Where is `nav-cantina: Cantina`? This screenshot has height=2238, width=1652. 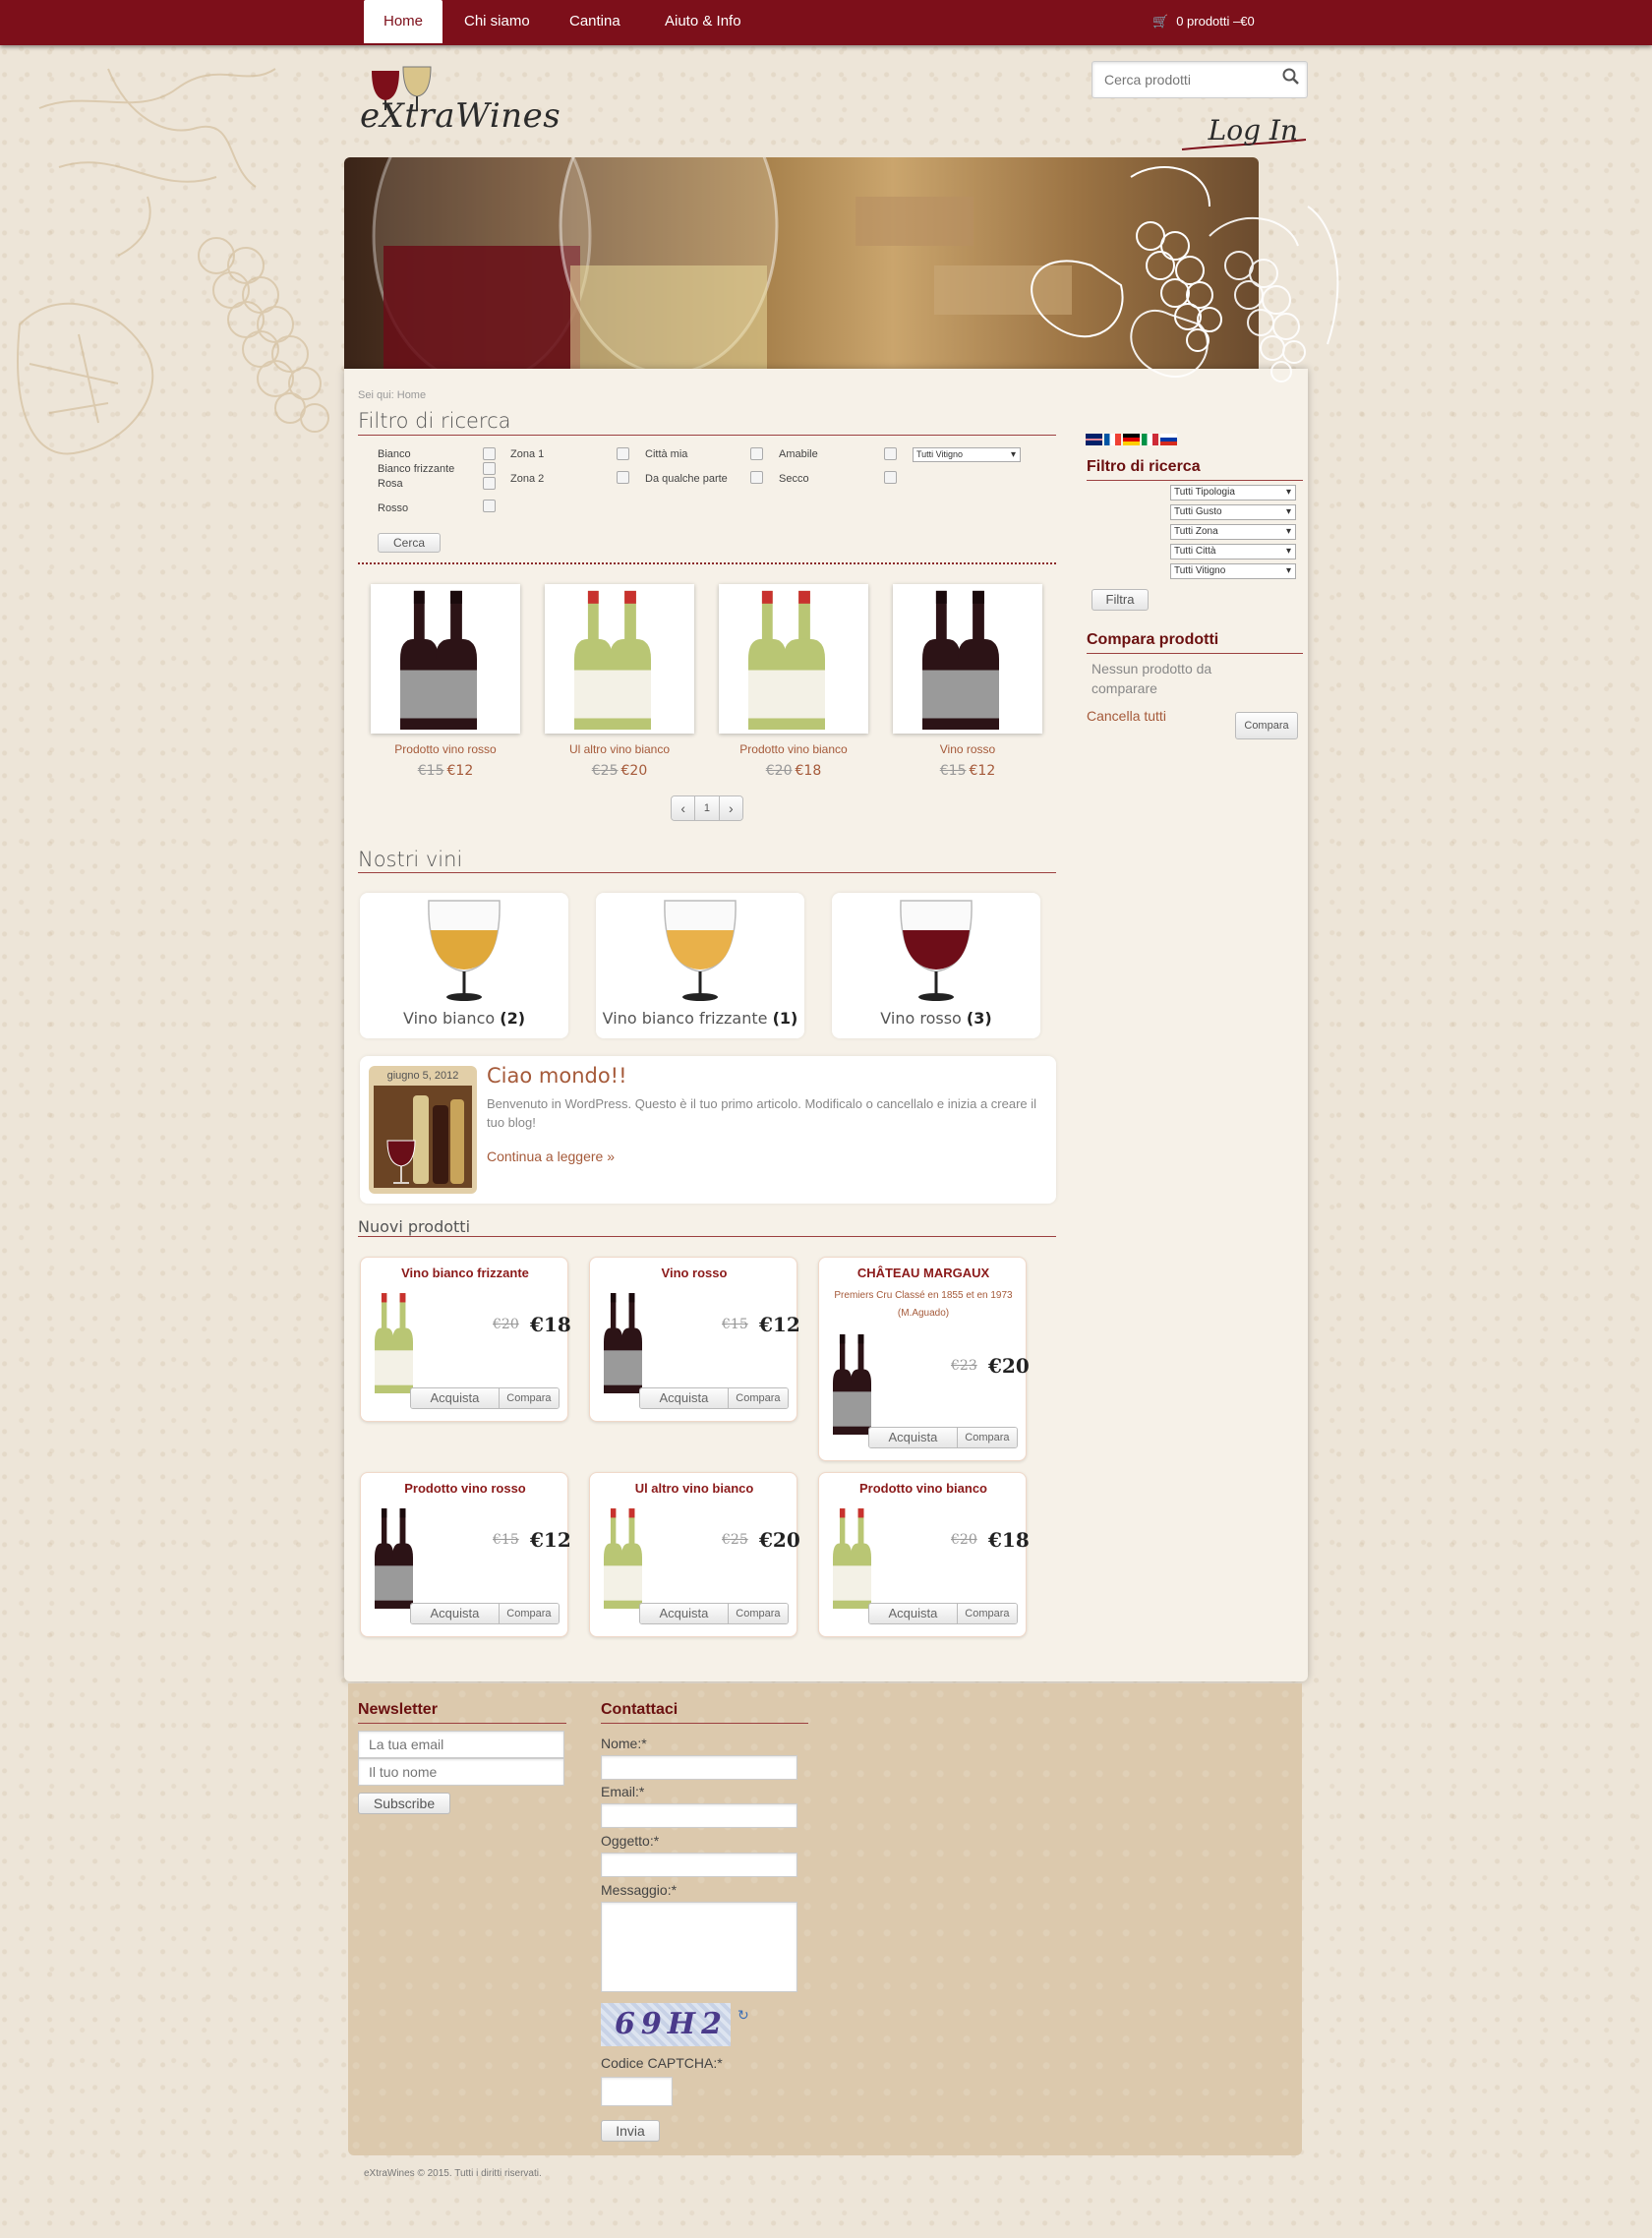
nav-cantina: Cantina is located at coordinates (594, 21).